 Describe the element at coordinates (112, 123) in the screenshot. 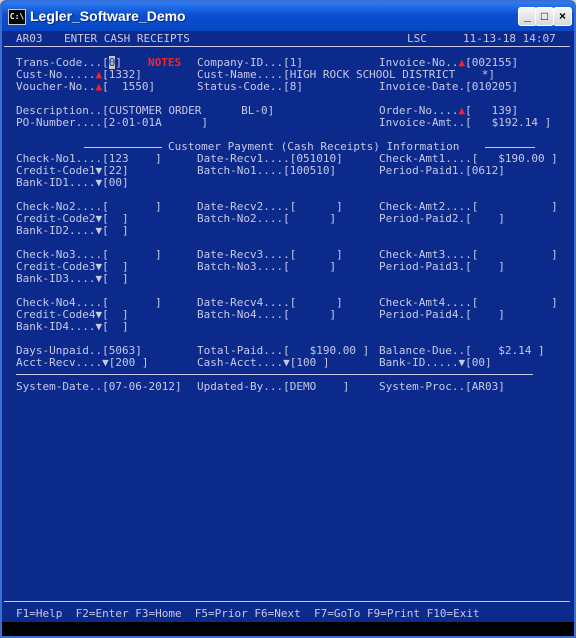

I see `po-number-field: PO-Number....[2-01-01A ]` at that location.